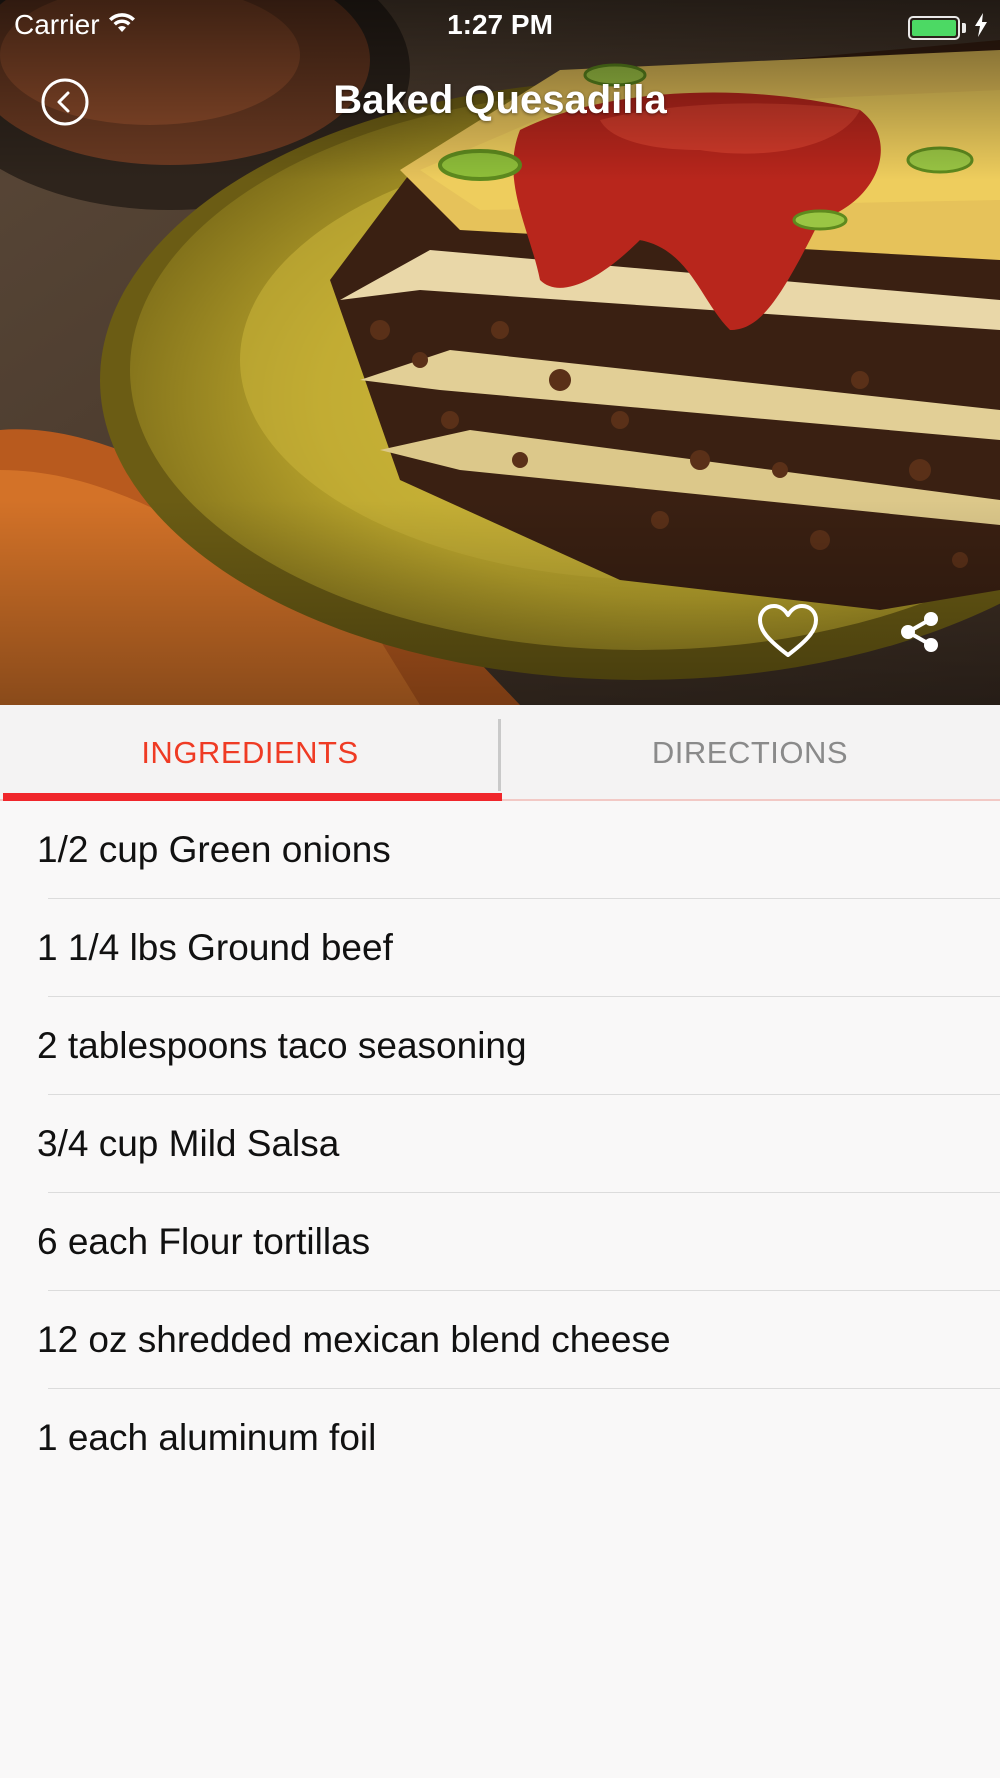 The height and width of the screenshot is (1778, 1000). Describe the element at coordinates (500, 1340) in the screenshot. I see `ingredient-item: 12 oz shredded mexican blend cheese` at that location.